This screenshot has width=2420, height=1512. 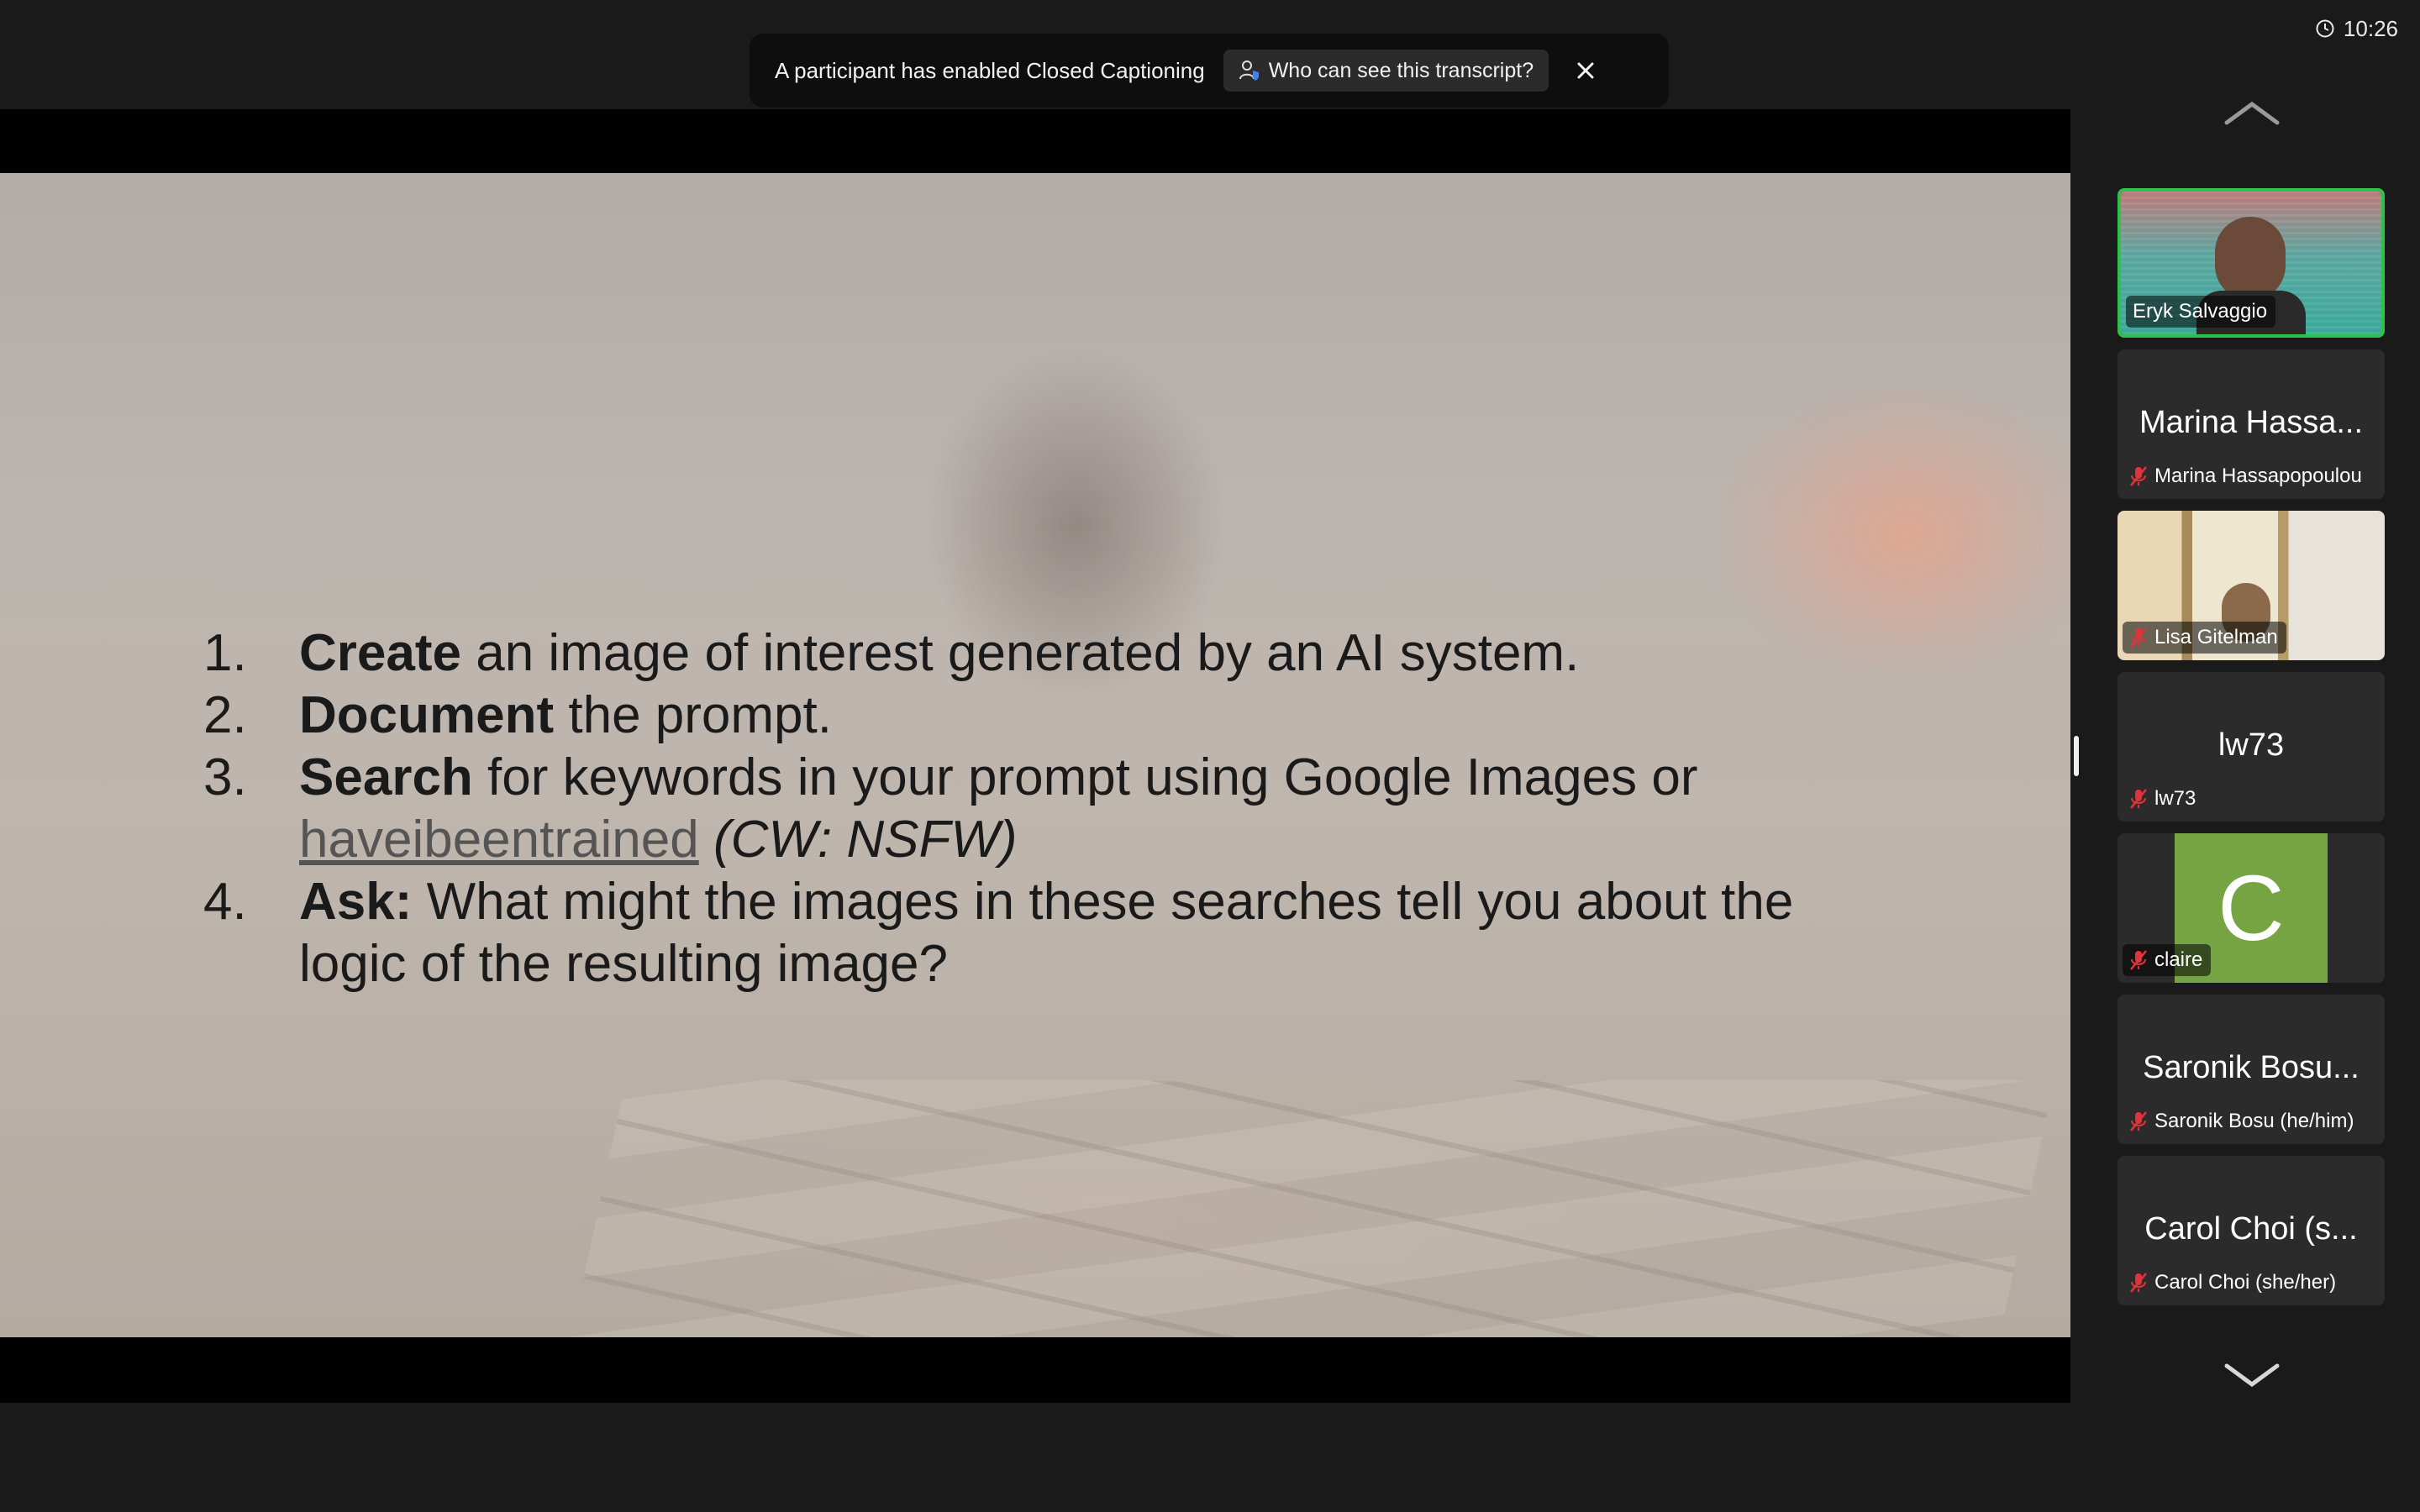 I want to click on participant-name-label: Lisa Gitelman, so click(x=2216, y=637).